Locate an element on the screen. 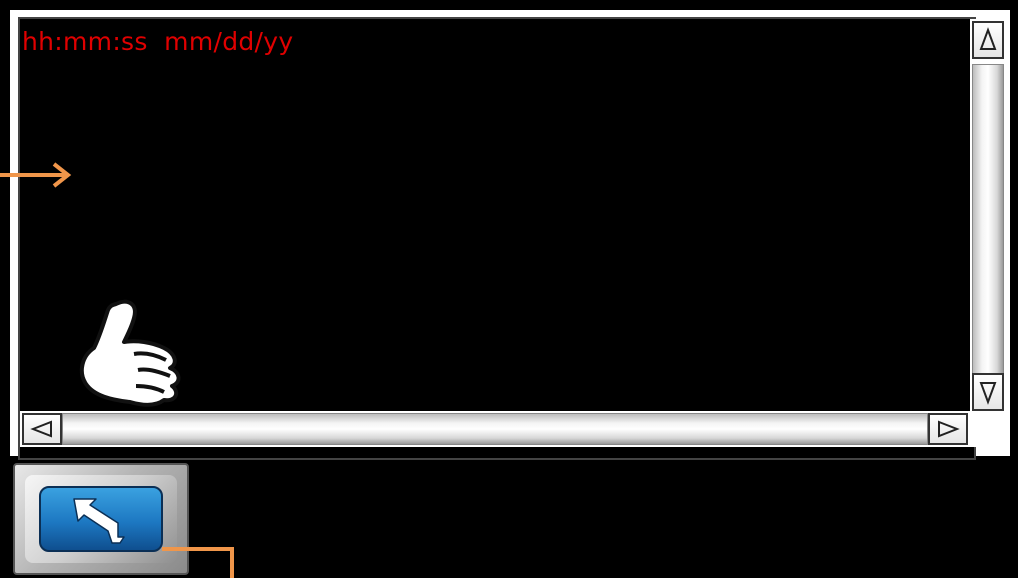  triangle-left-icon is located at coordinates (41, 429).